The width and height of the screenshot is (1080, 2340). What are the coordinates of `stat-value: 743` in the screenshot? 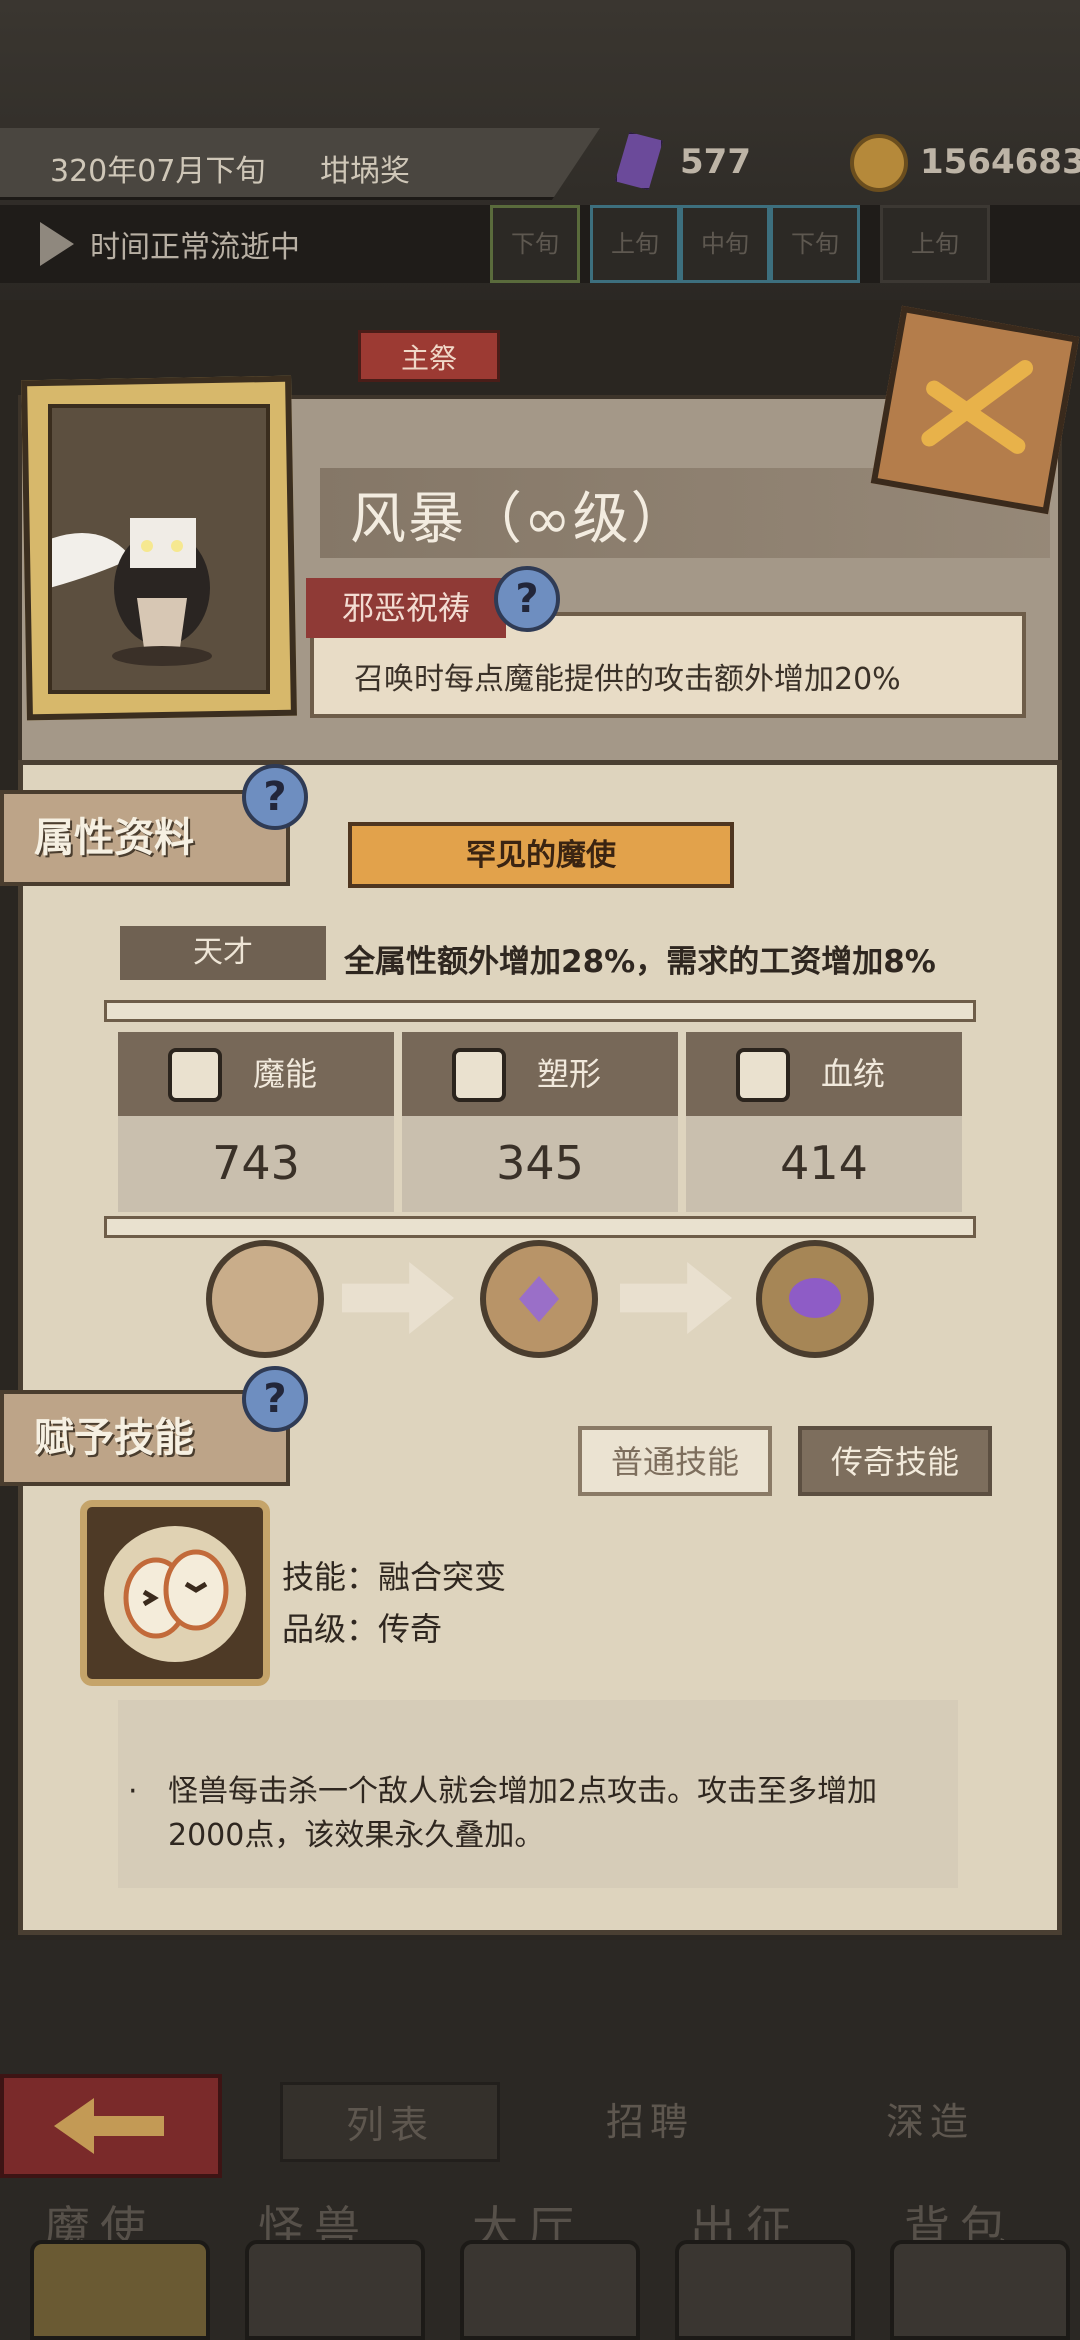 It's located at (256, 1163).